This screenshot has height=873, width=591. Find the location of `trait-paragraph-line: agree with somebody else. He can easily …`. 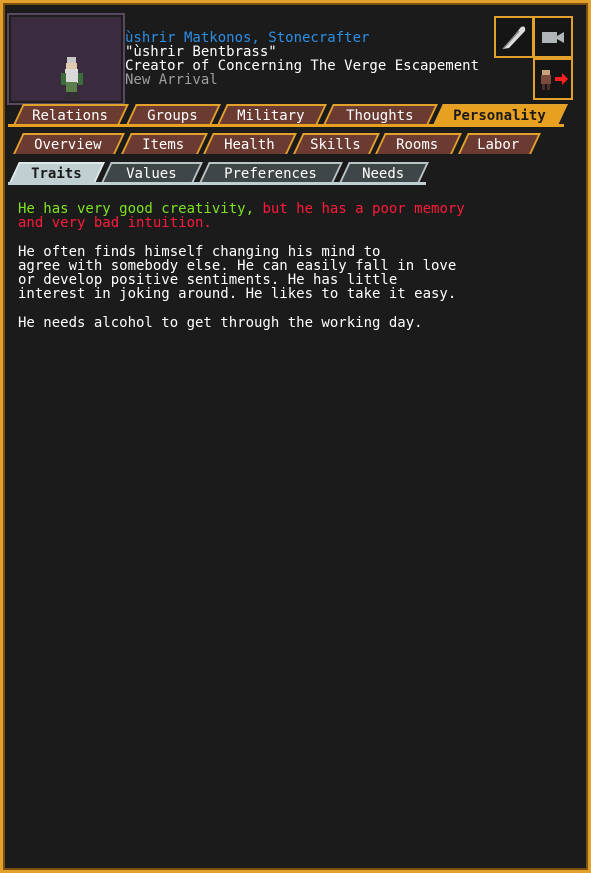

trait-paragraph-line: agree with somebody else. He can easily … is located at coordinates (237, 266).